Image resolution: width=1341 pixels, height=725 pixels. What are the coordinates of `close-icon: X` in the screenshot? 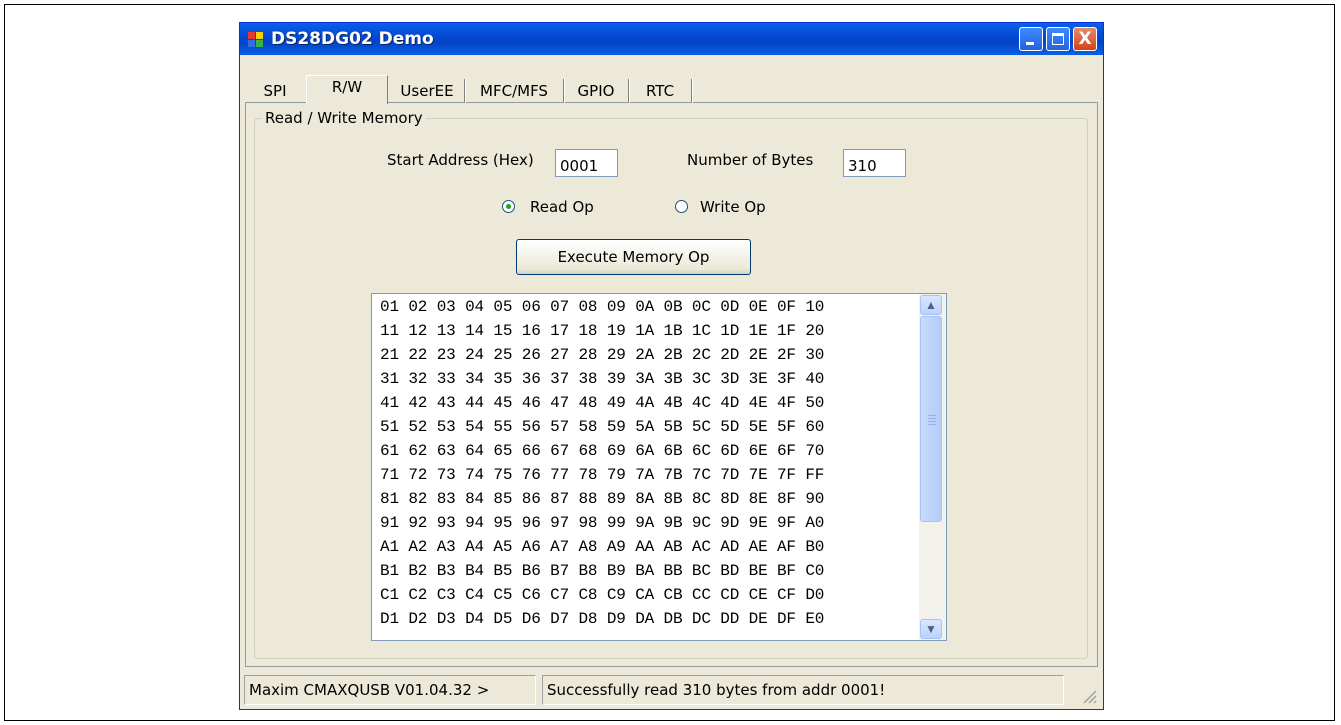 It's located at (1085, 39).